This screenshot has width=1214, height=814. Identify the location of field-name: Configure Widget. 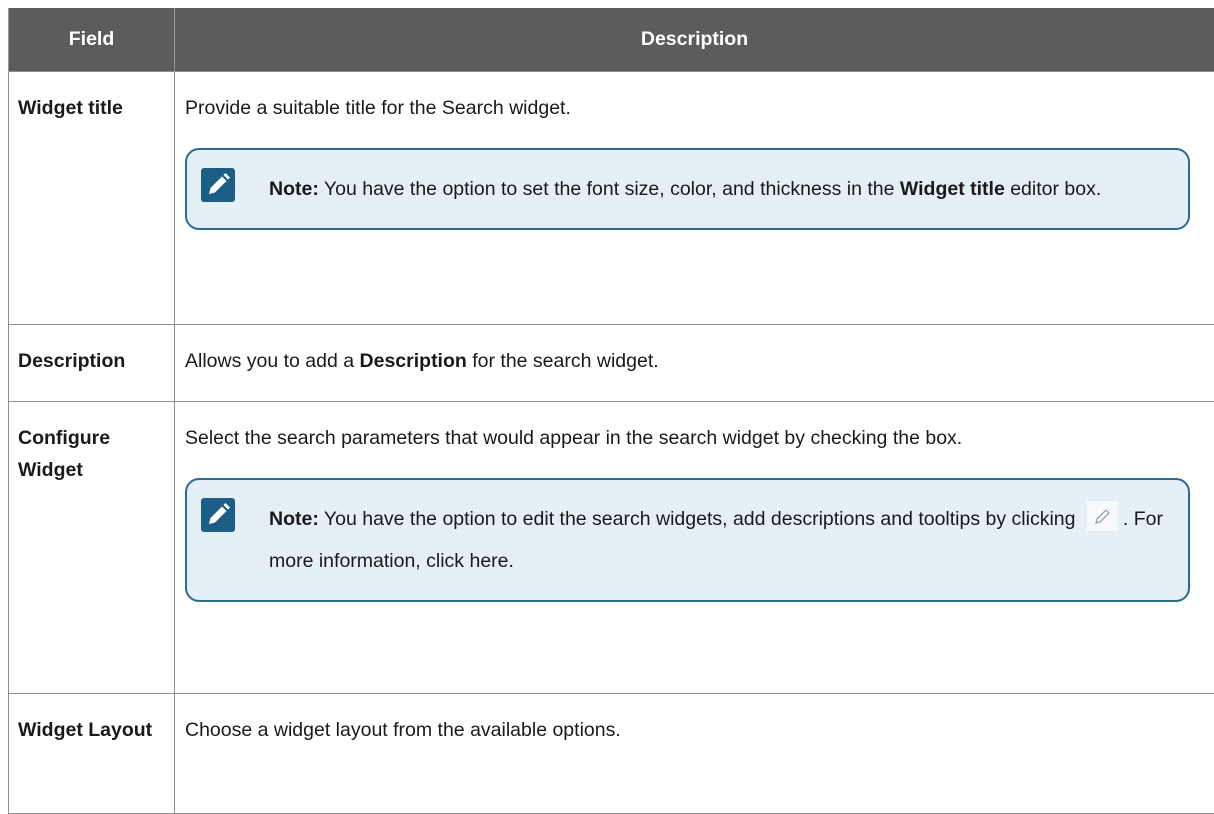
(92, 548).